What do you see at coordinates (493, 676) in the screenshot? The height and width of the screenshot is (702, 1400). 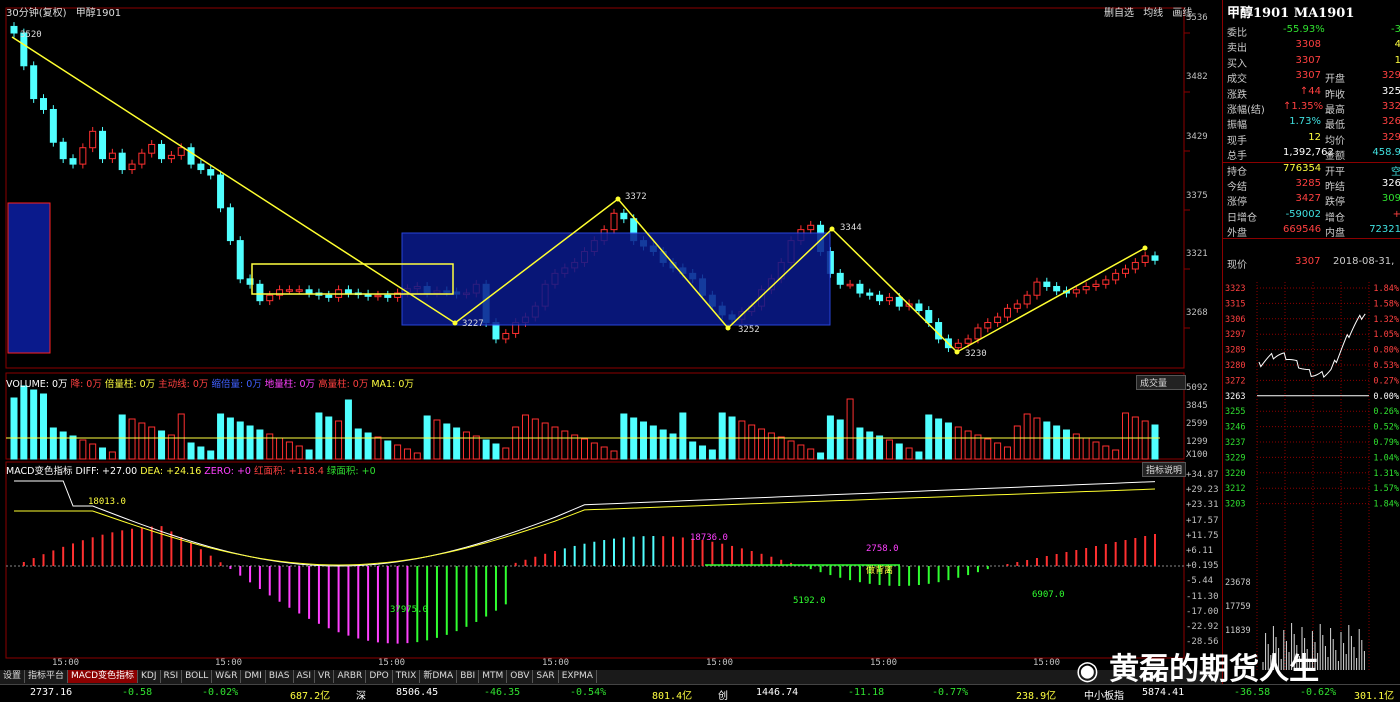 I see `indicator-tab: MTM` at bounding box center [493, 676].